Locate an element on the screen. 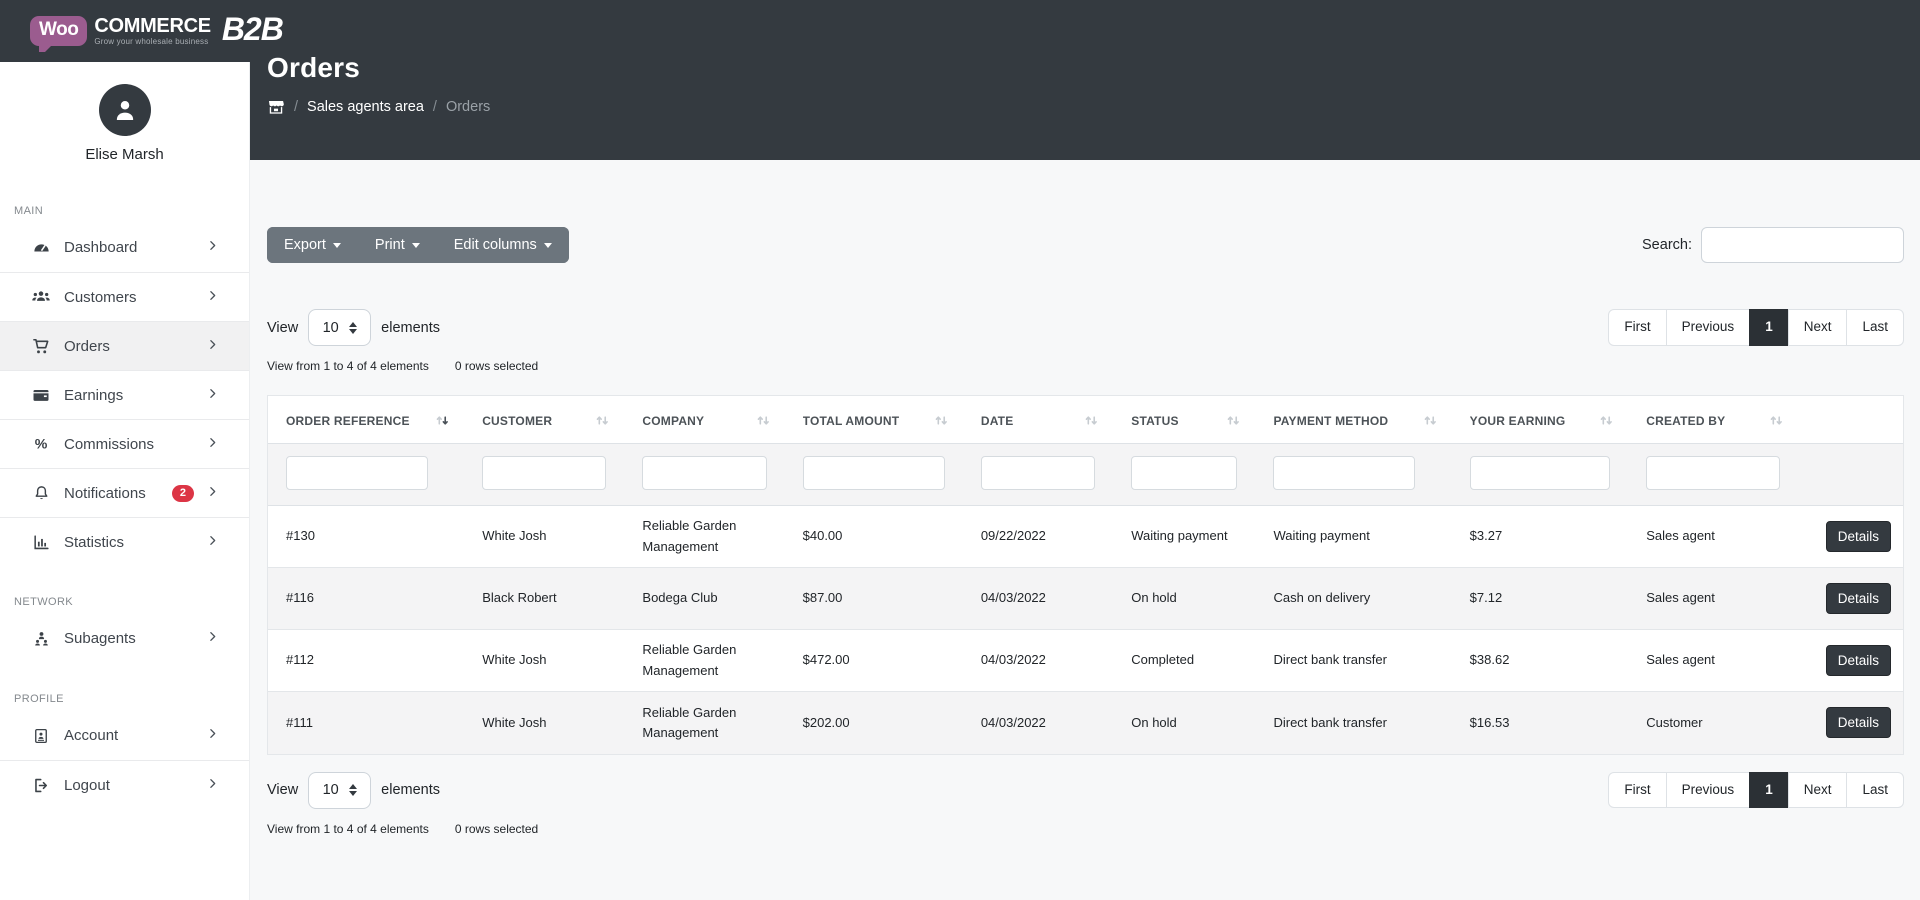  column-header-total-amount: TOTAL AMOUNT is located at coordinates (873, 420).